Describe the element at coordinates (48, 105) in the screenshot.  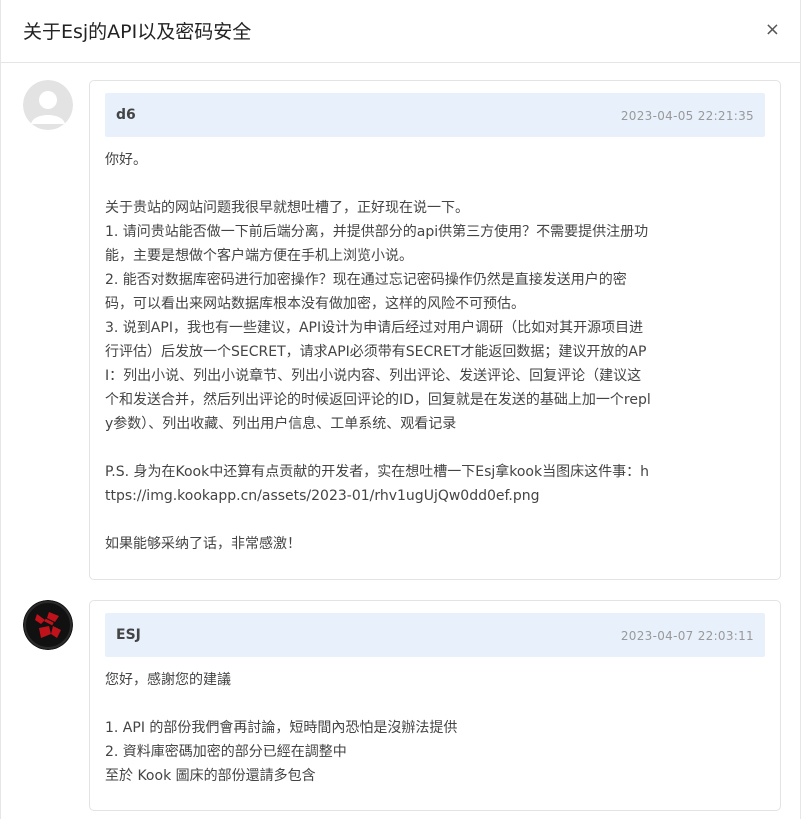
I see `avatar-default-icon` at that location.